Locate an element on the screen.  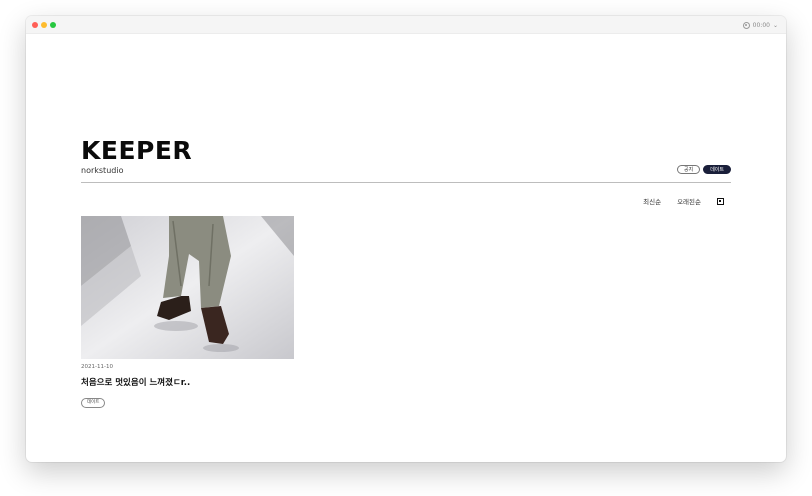
sort-latest: 최신순 is located at coordinates (652, 201).